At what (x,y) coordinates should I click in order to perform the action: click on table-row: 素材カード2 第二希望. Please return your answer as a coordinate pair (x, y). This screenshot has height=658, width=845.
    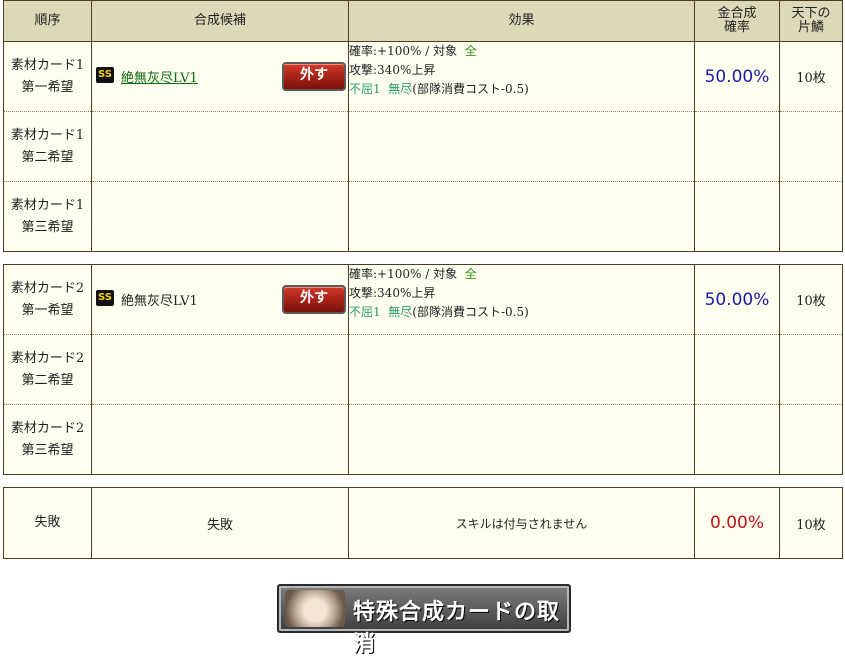
    Looking at the image, I should click on (423, 369).